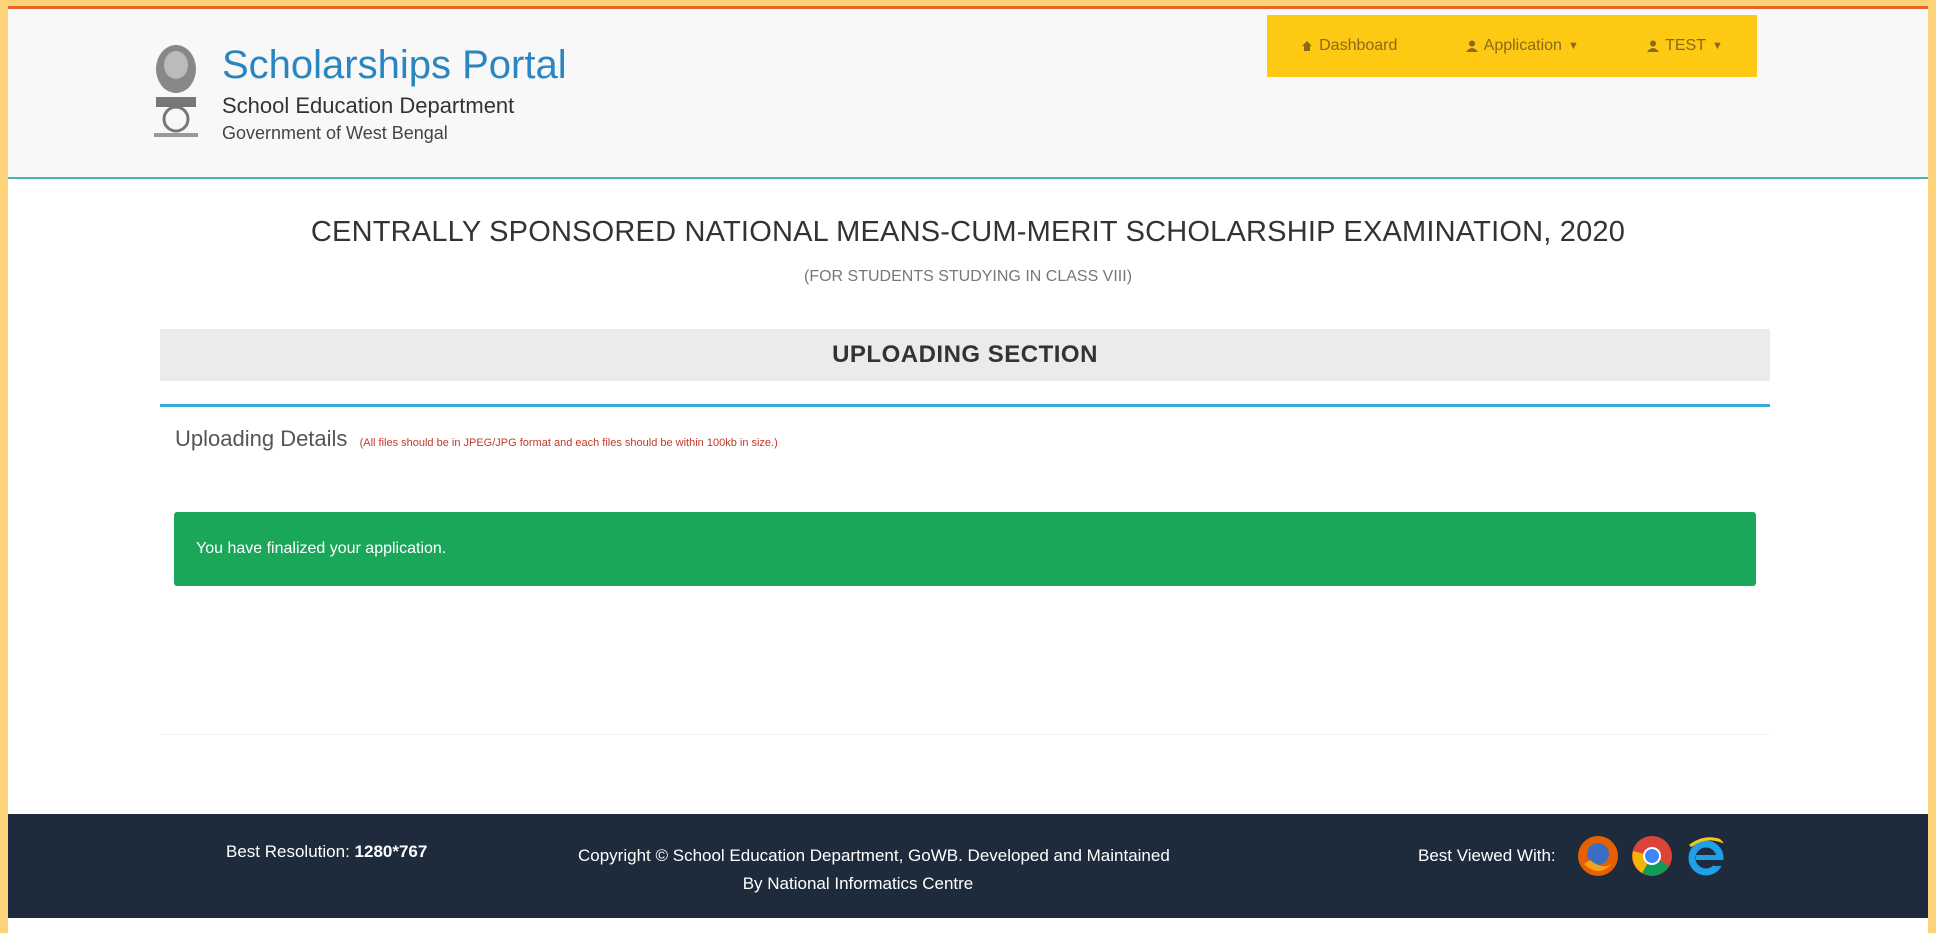 The height and width of the screenshot is (933, 1936). I want to click on top-navbar: Dashboard Application ▼ TEST ▼, so click(1512, 46).